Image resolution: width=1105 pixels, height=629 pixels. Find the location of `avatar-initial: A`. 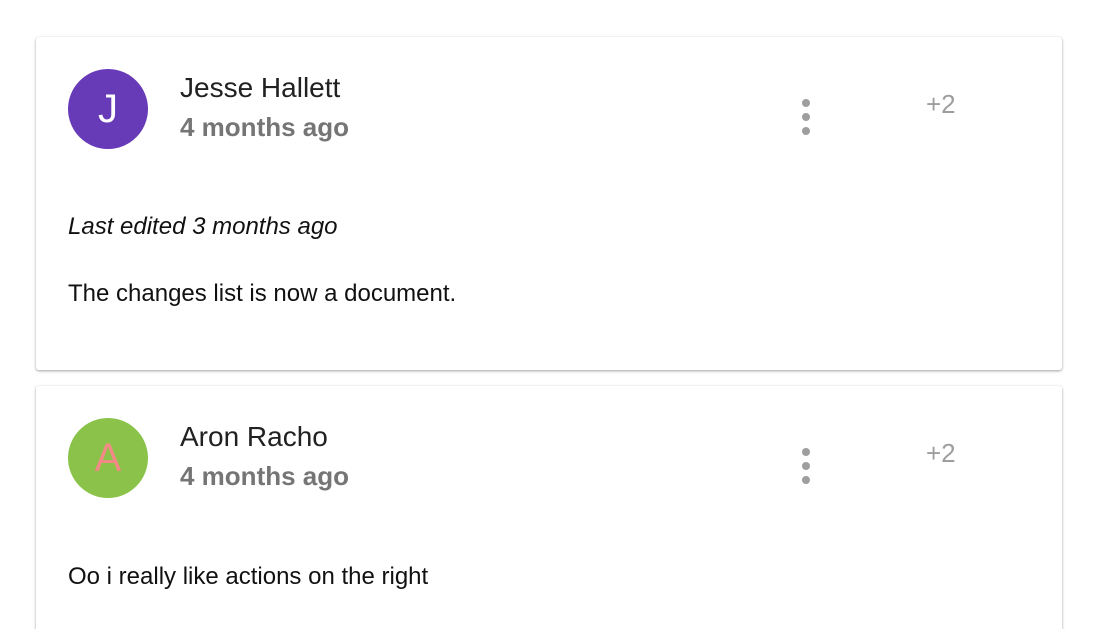

avatar-initial: A is located at coordinates (108, 458).